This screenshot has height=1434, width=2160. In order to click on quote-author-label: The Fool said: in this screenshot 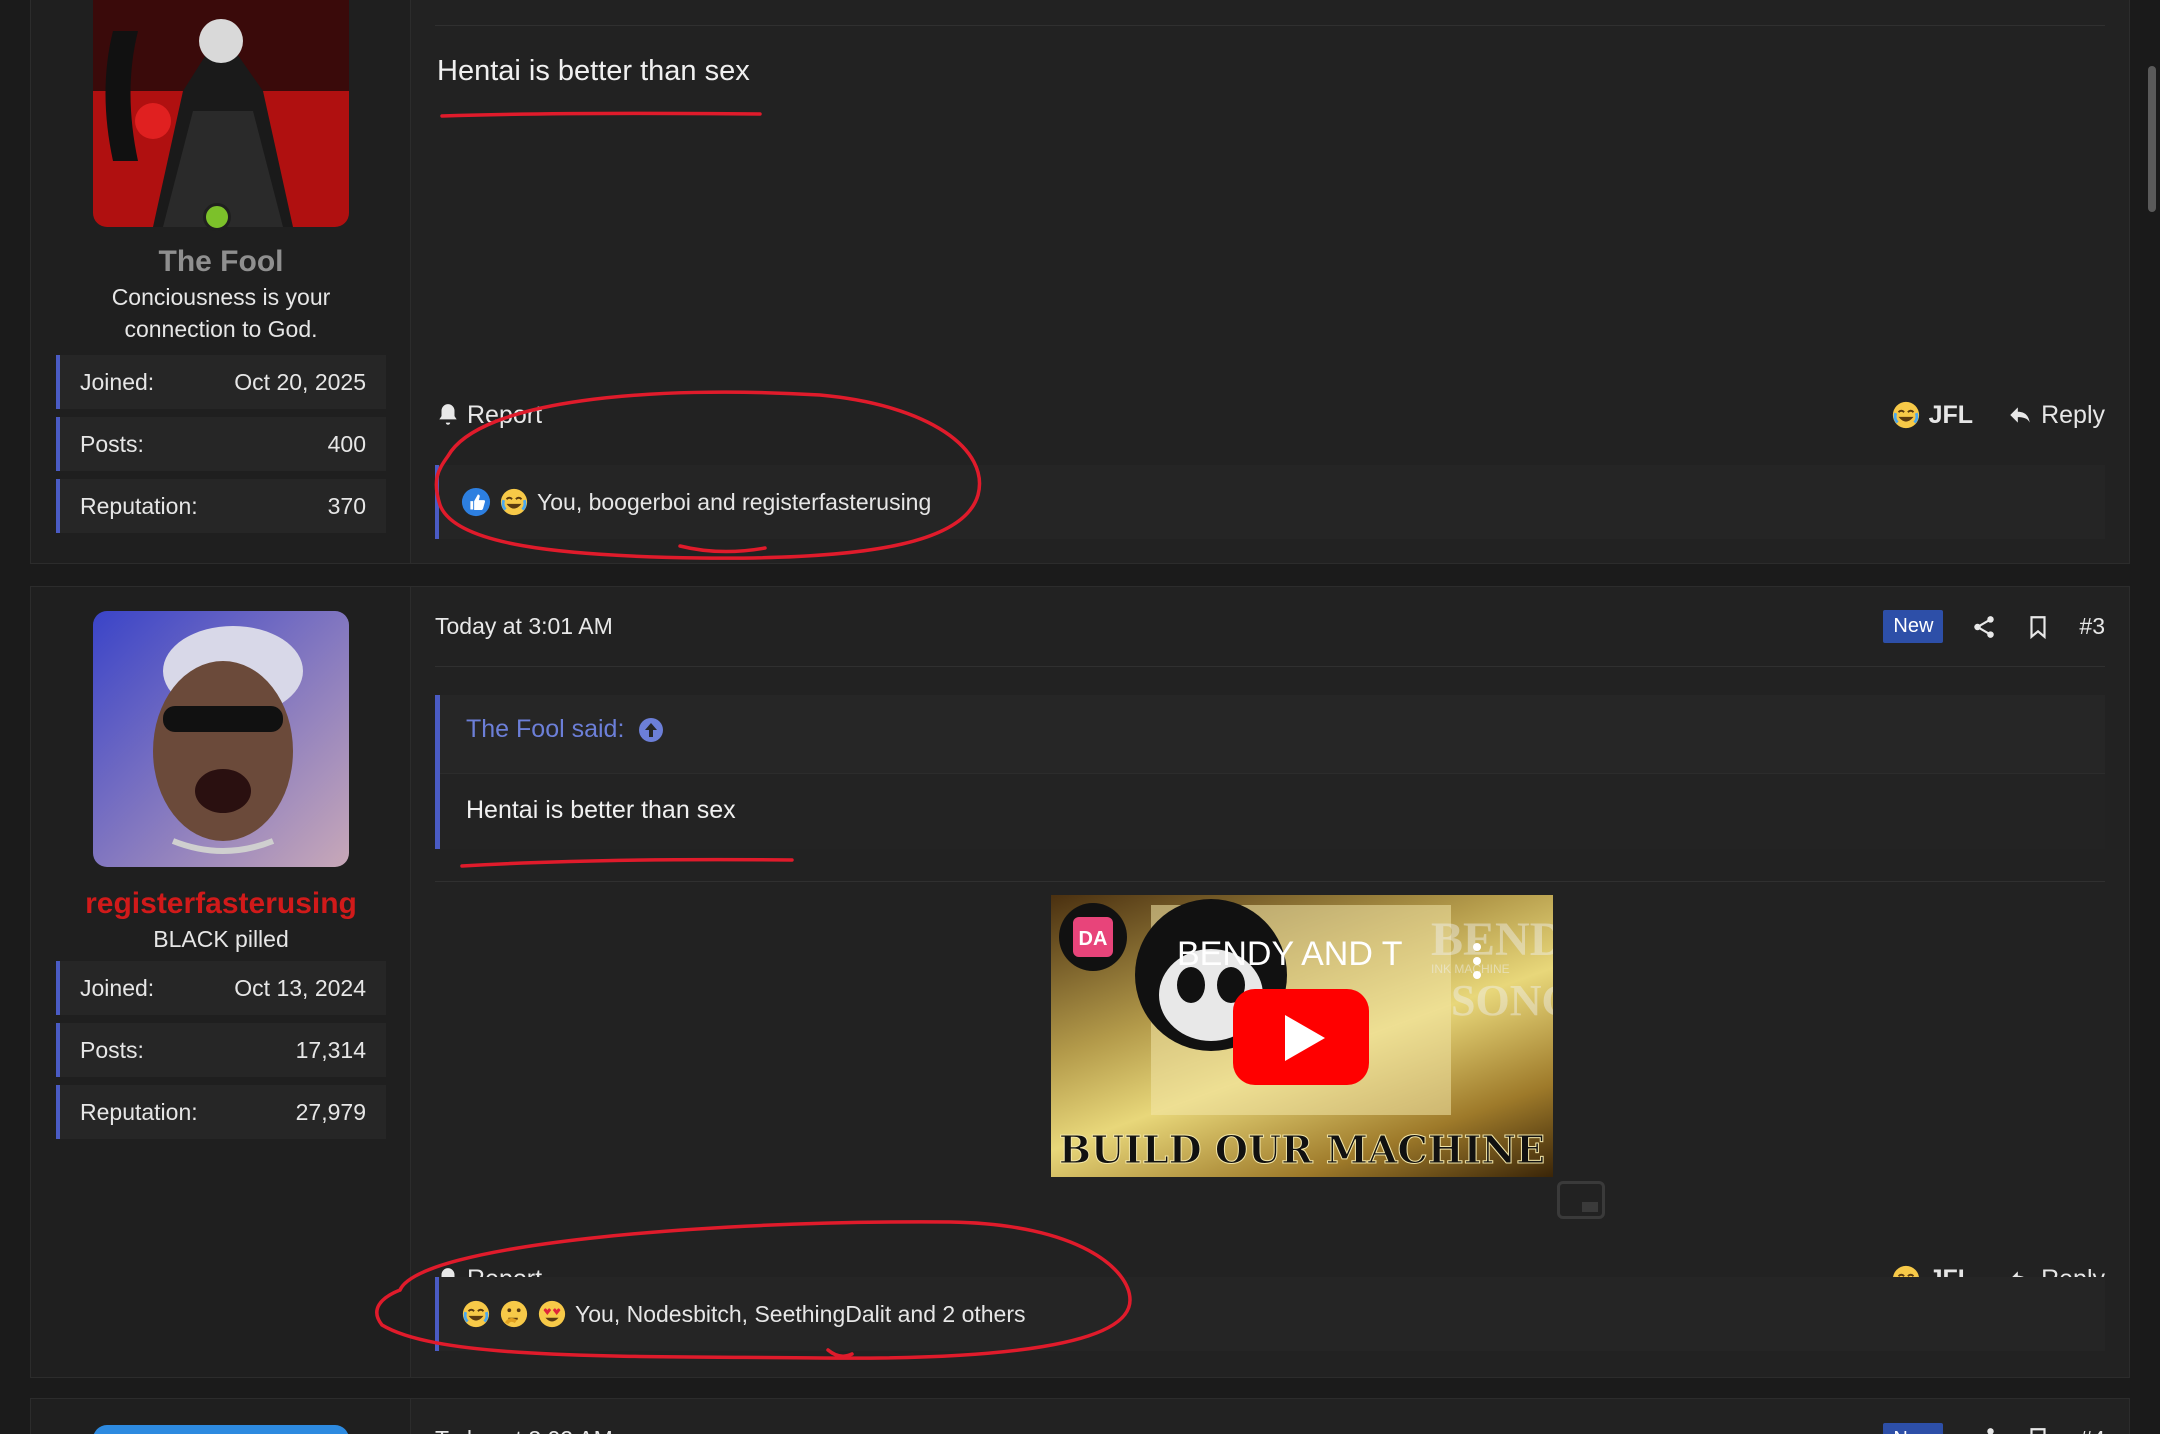, I will do `click(545, 729)`.